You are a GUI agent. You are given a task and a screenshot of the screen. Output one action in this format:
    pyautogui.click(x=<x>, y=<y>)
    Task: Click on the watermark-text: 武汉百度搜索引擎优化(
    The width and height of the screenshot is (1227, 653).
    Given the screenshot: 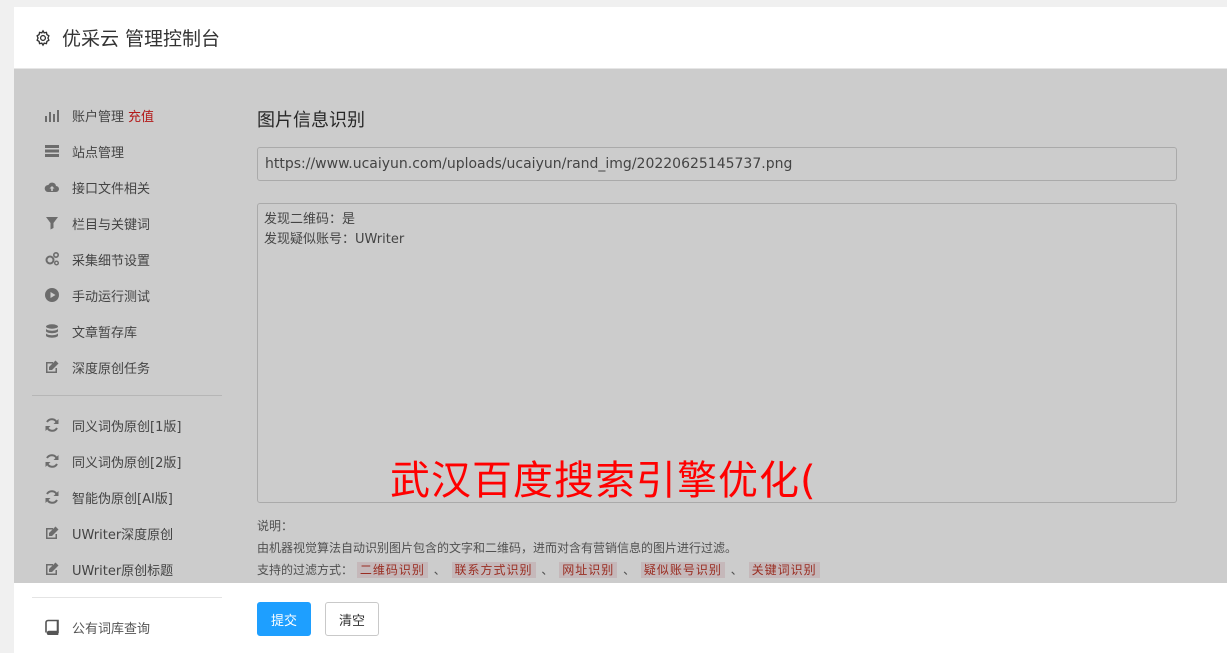 What is the action you would take?
    pyautogui.click(x=603, y=481)
    